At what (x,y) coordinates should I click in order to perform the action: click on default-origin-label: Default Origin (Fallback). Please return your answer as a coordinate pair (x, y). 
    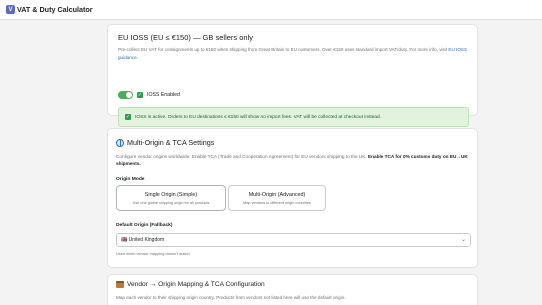
    Looking at the image, I should click on (144, 225).